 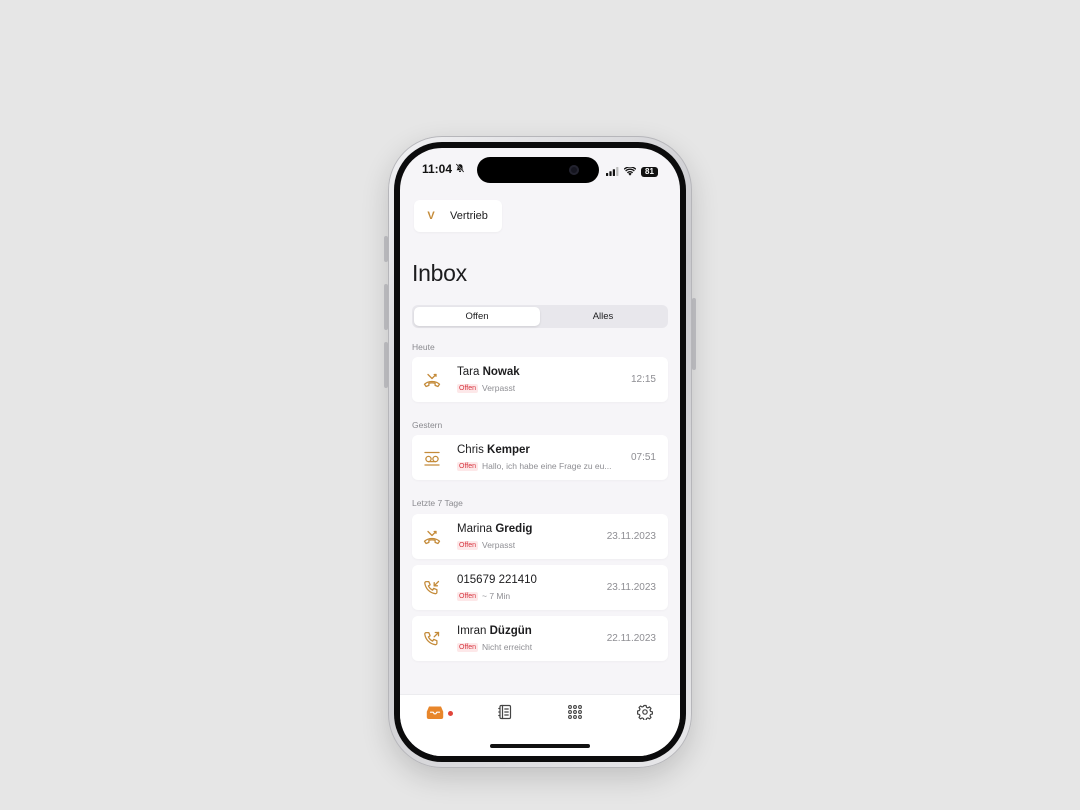 I want to click on signal-icon, so click(x=612, y=172).